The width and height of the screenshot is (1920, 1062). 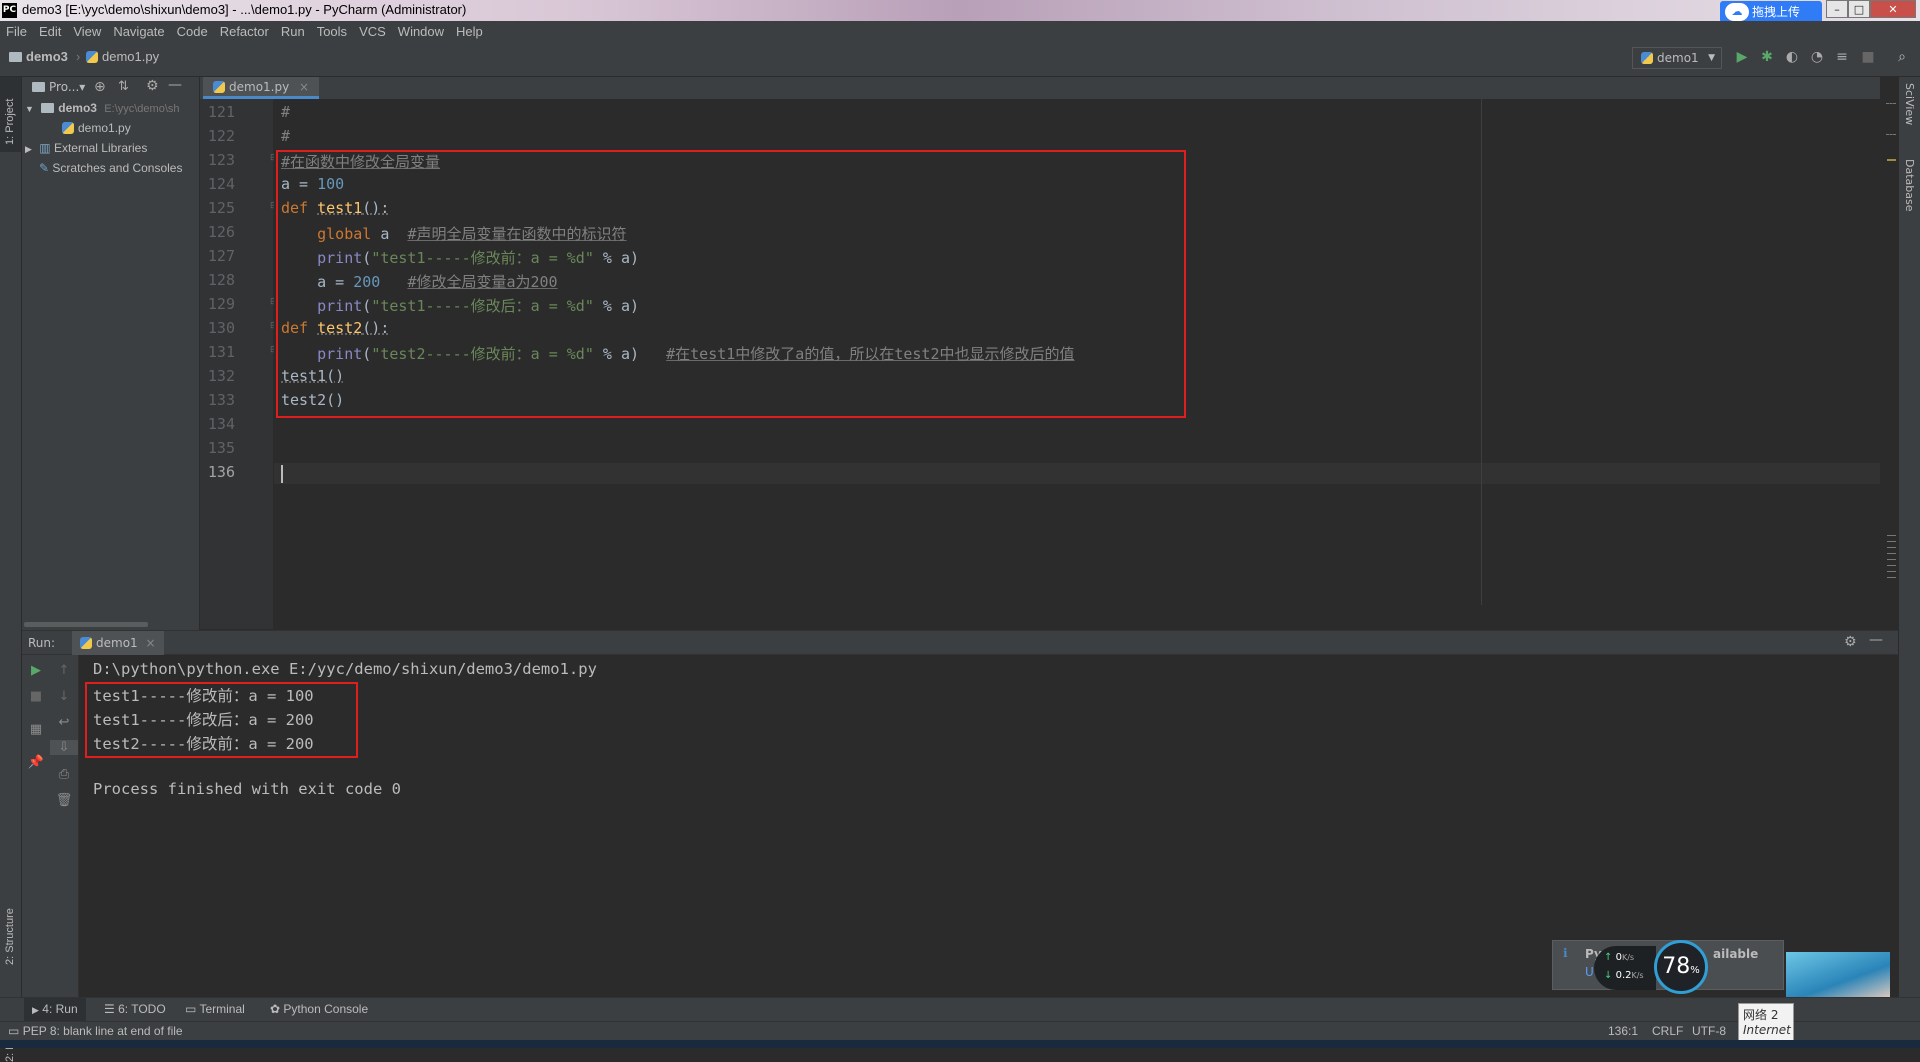 I want to click on notification-link: U, so click(x=1589, y=972).